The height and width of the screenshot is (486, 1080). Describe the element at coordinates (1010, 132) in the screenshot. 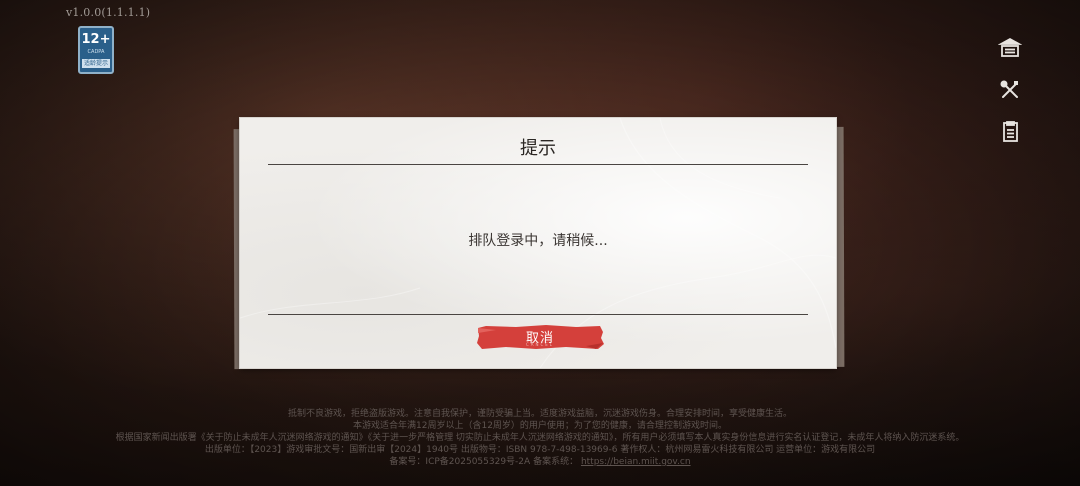

I see `document-icon` at that location.